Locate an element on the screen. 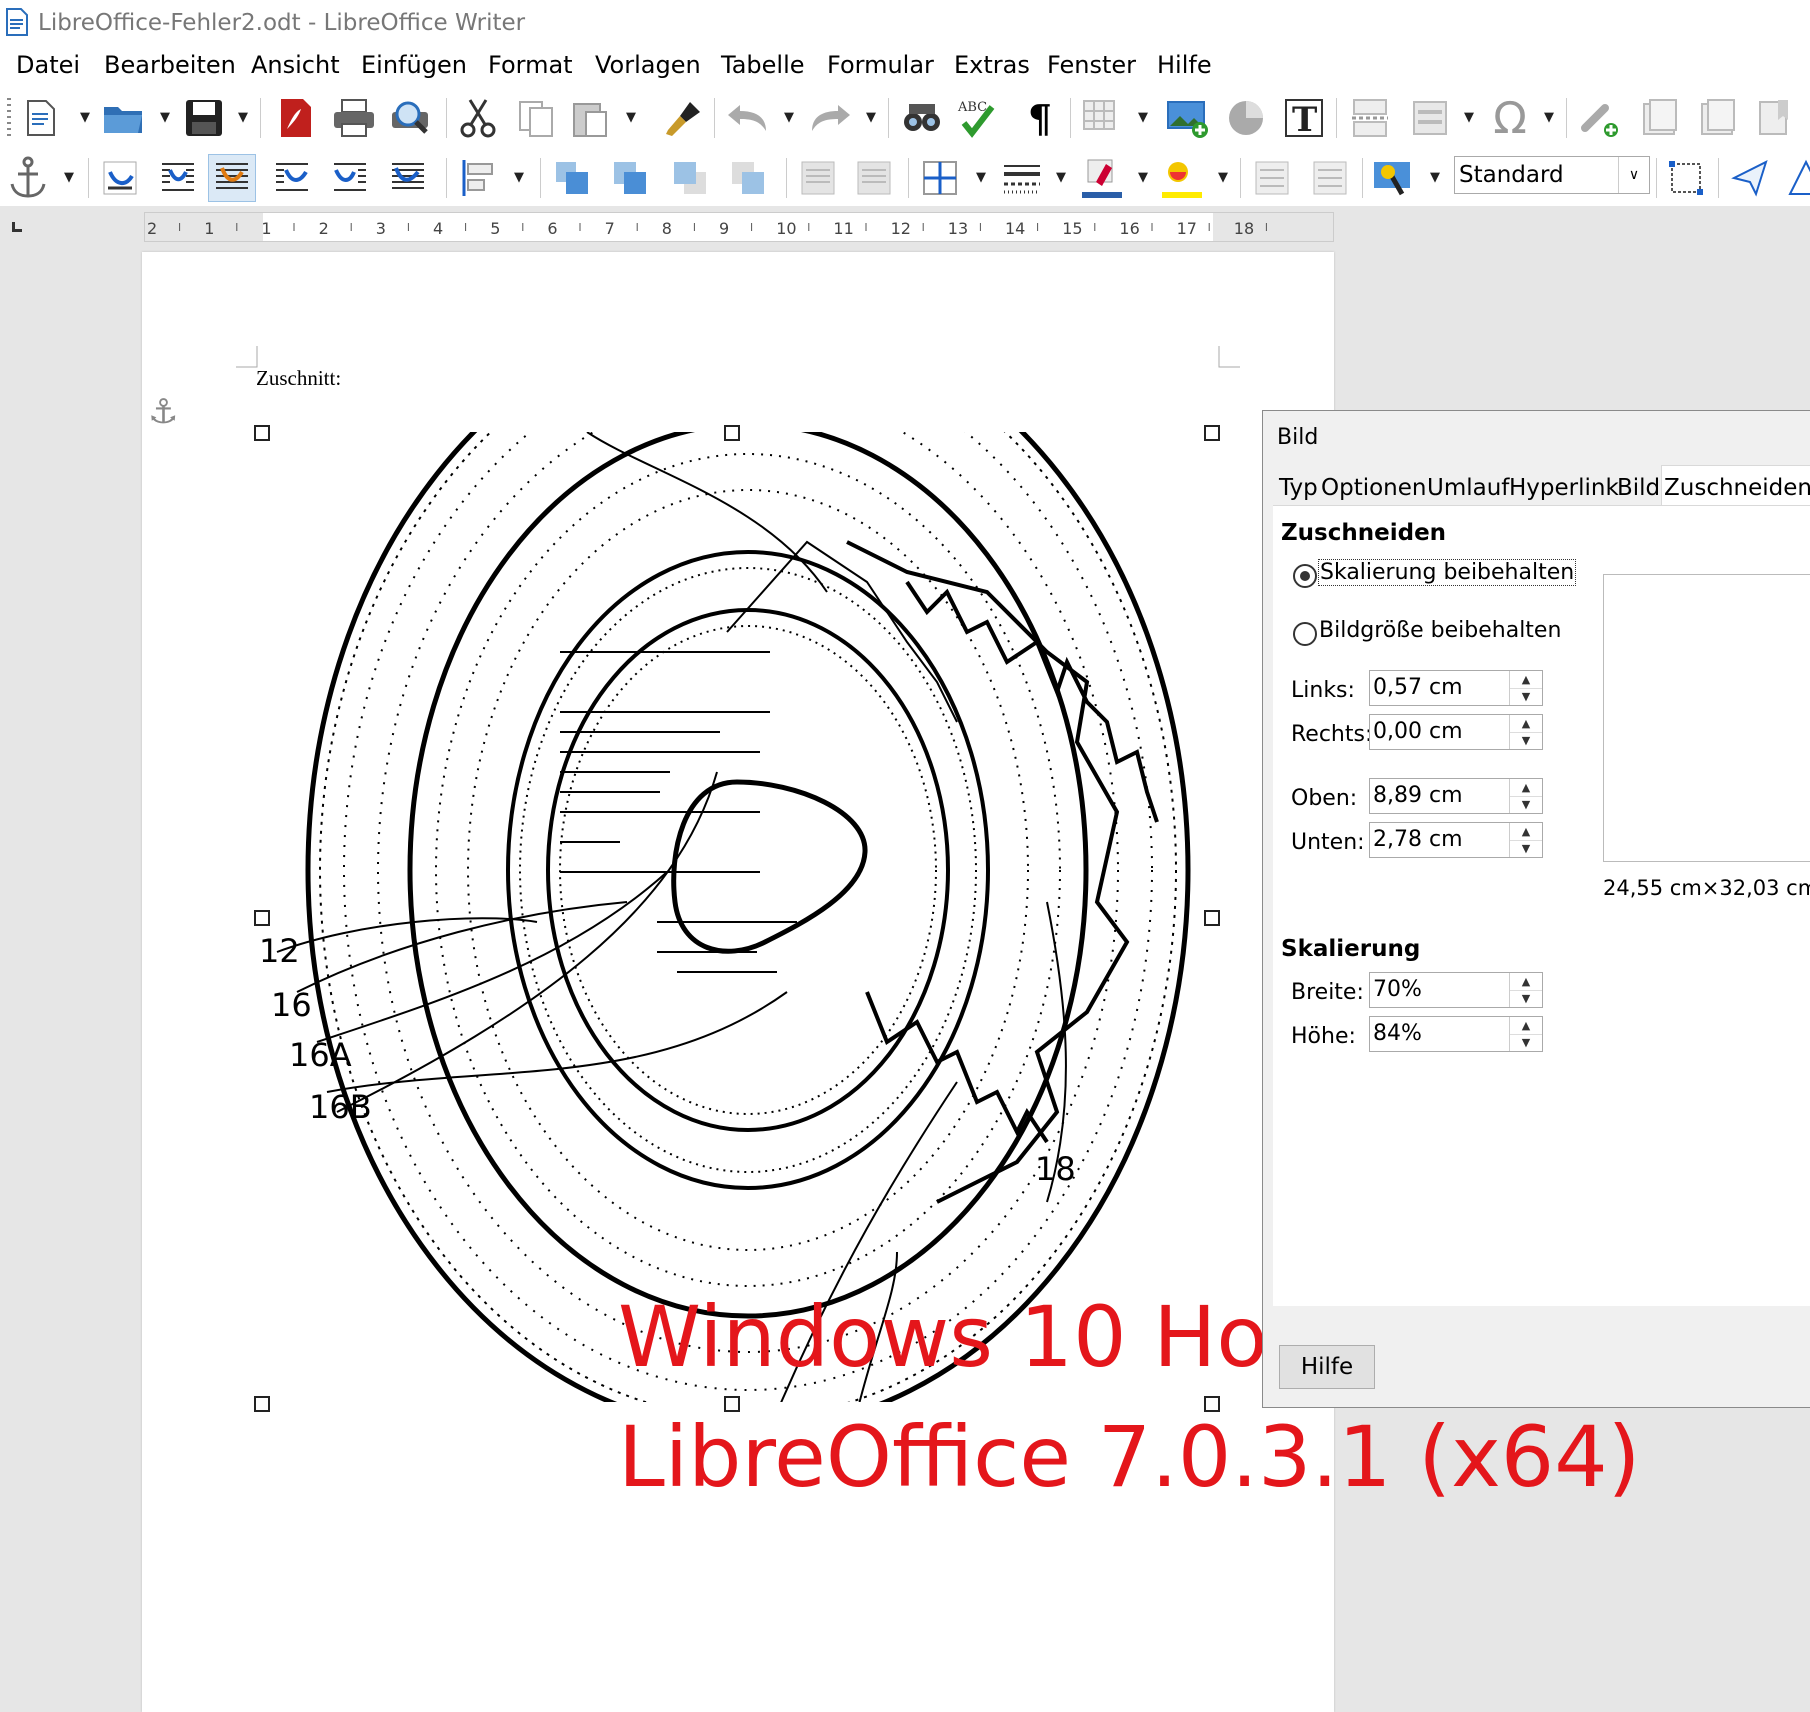 The image size is (1810, 1712). paragraph-style-select: Standard ∨ is located at coordinates (1552, 175).